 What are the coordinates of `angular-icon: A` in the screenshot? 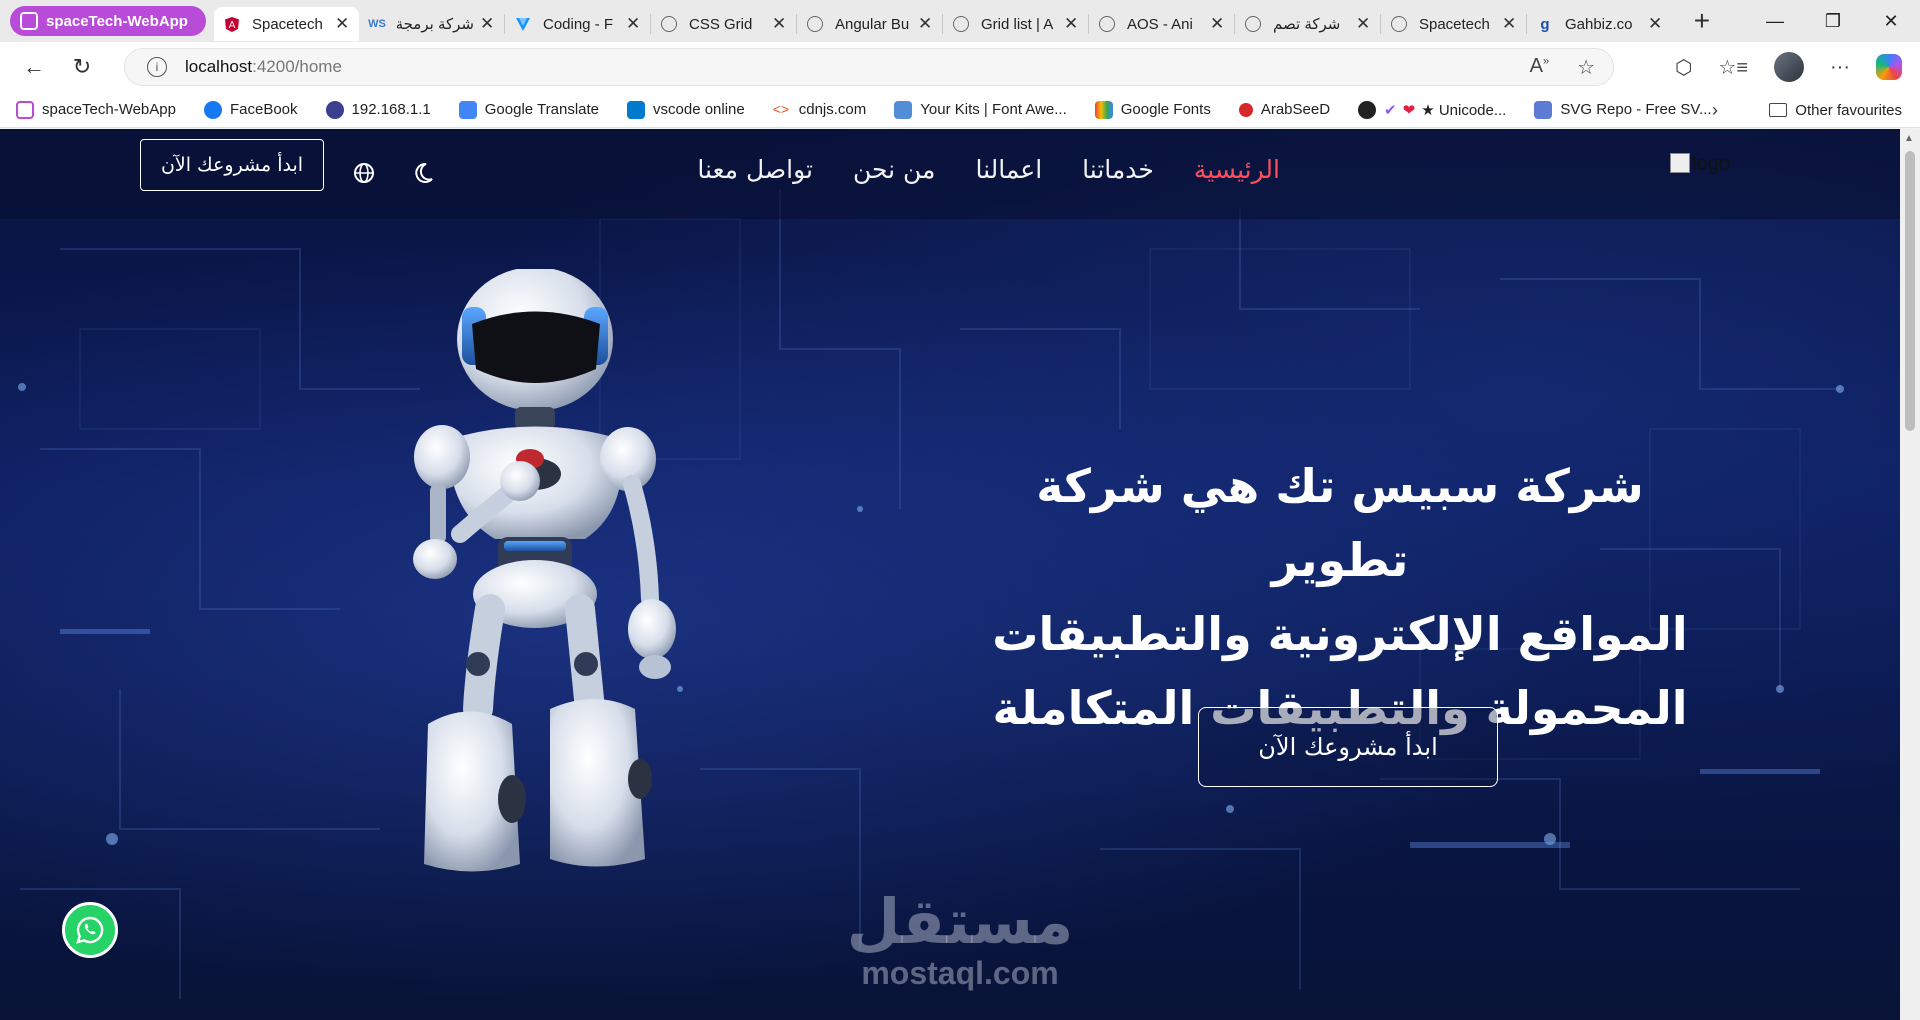 It's located at (232, 24).